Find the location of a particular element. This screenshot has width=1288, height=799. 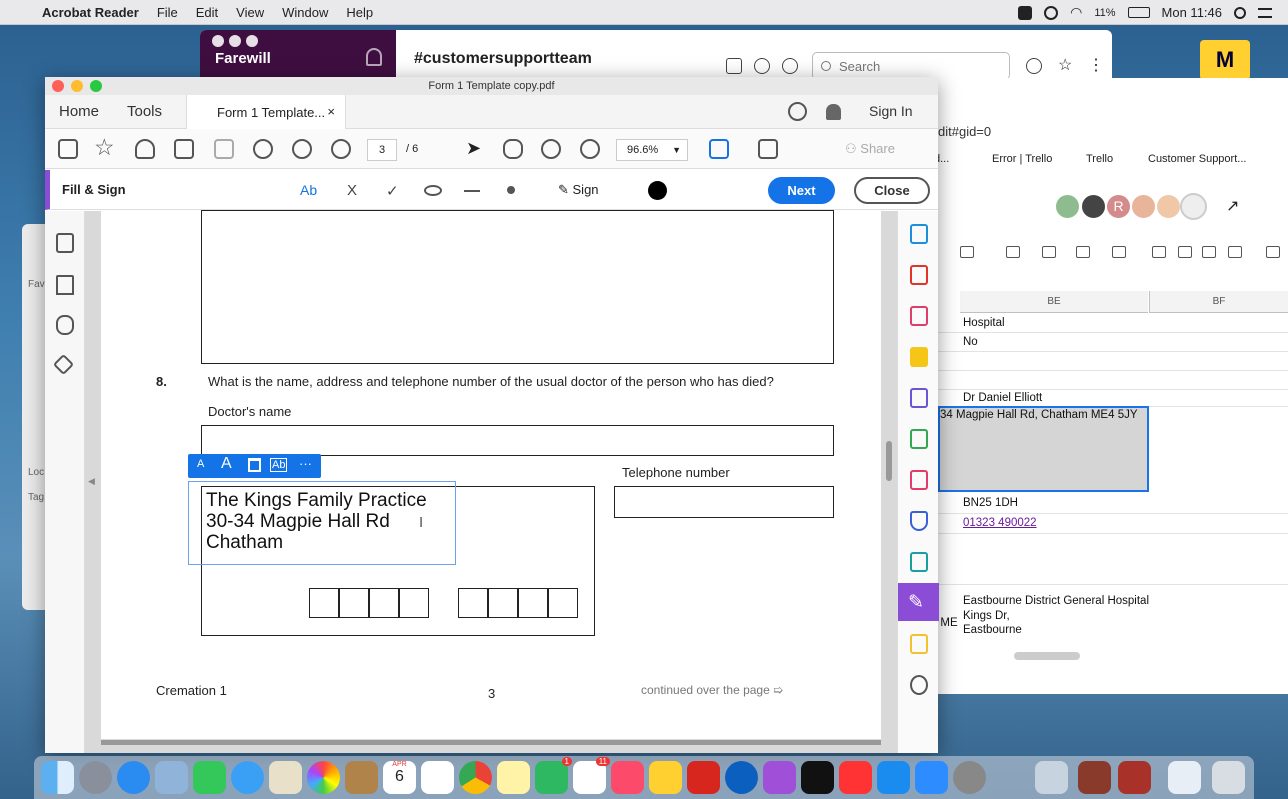

collapse-left-icon: ◀ is located at coordinates (91, 481).